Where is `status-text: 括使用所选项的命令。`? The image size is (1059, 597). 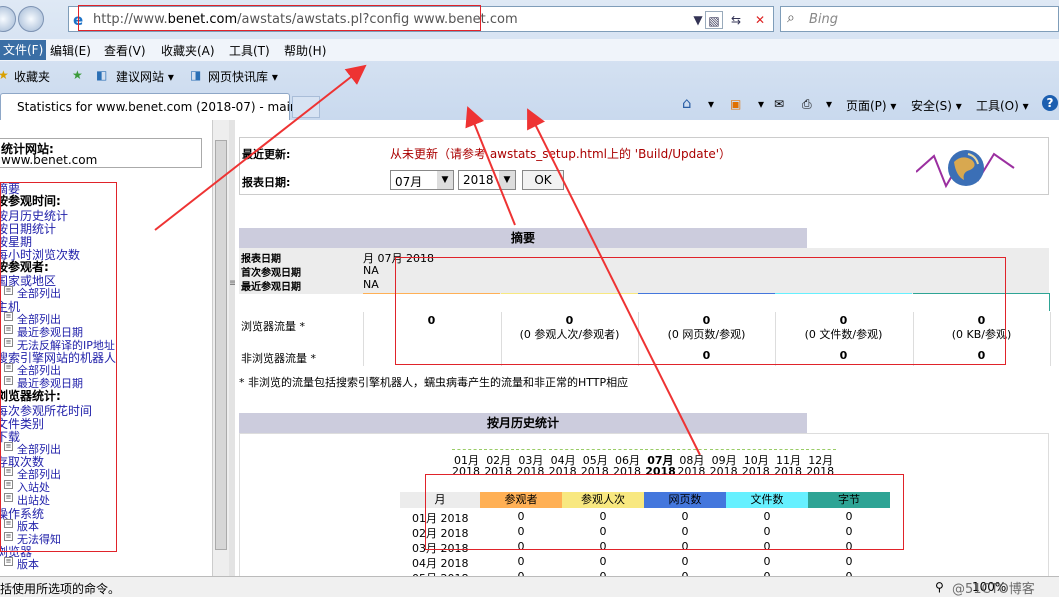
status-text: 括使用所选项的命令。 is located at coordinates (60, 589).